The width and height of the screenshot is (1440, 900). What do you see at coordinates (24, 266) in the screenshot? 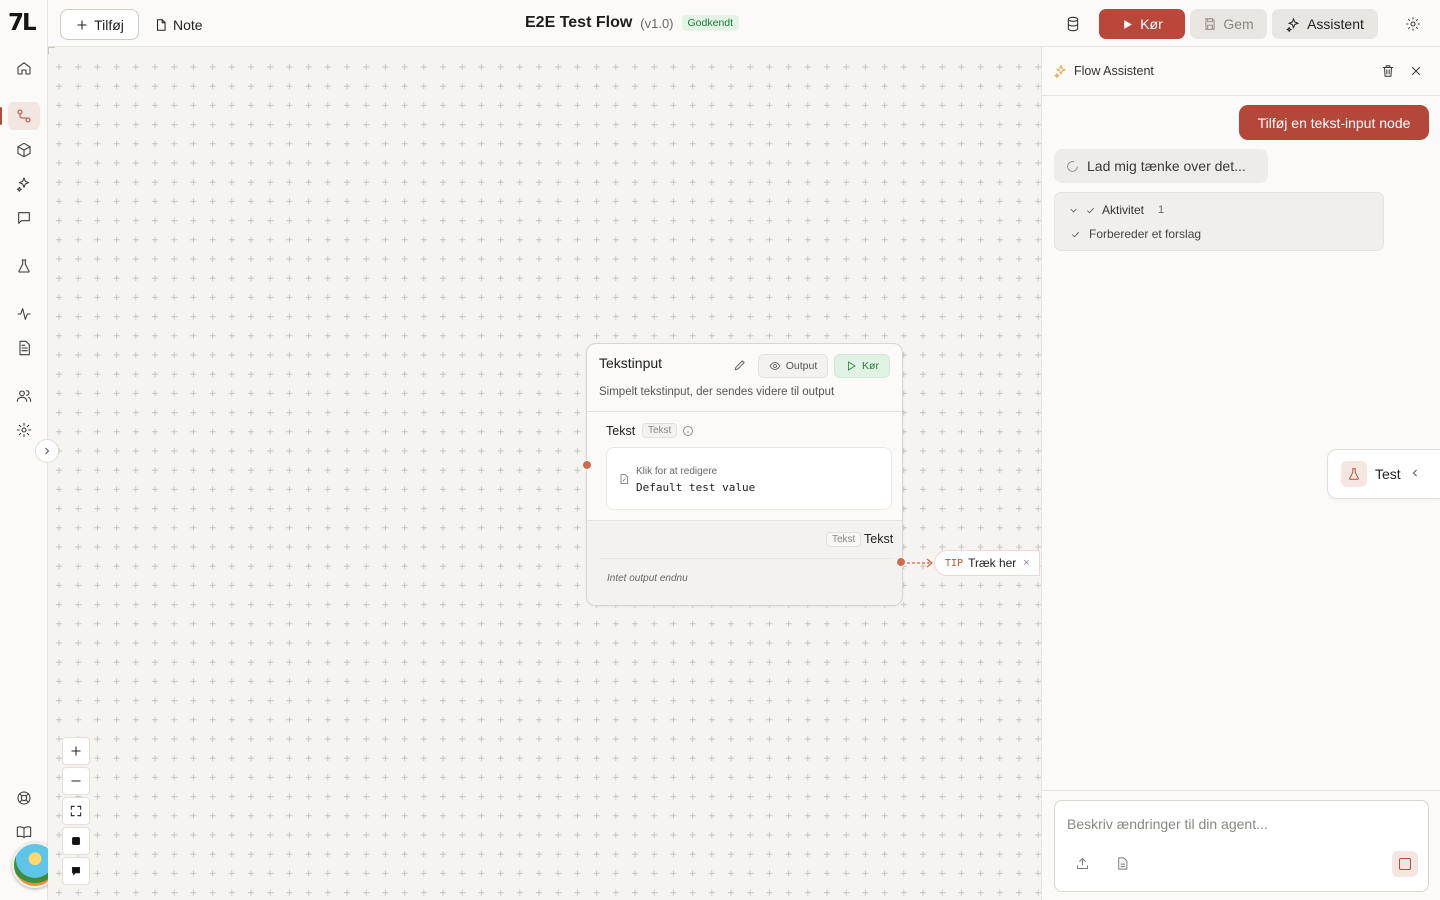
I see `sidebar-item-tests` at bounding box center [24, 266].